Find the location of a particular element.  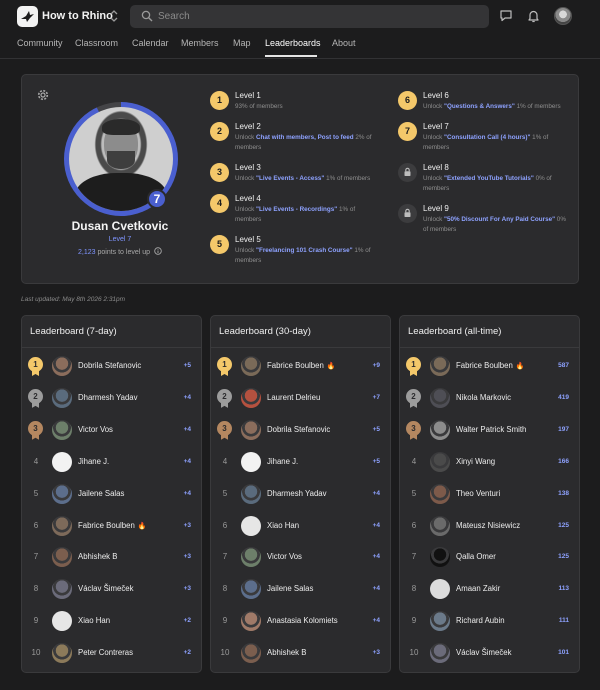

leaderboard-row: 2 Dharmesh Yadav +4 is located at coordinates (111, 398).